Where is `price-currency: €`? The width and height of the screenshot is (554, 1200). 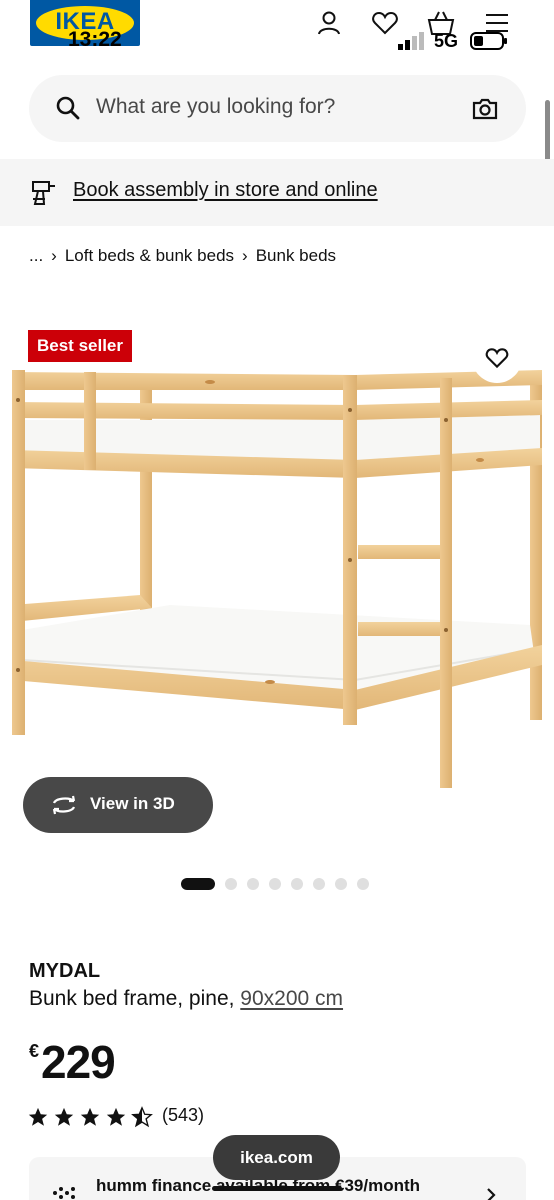 price-currency: € is located at coordinates (34, 1051).